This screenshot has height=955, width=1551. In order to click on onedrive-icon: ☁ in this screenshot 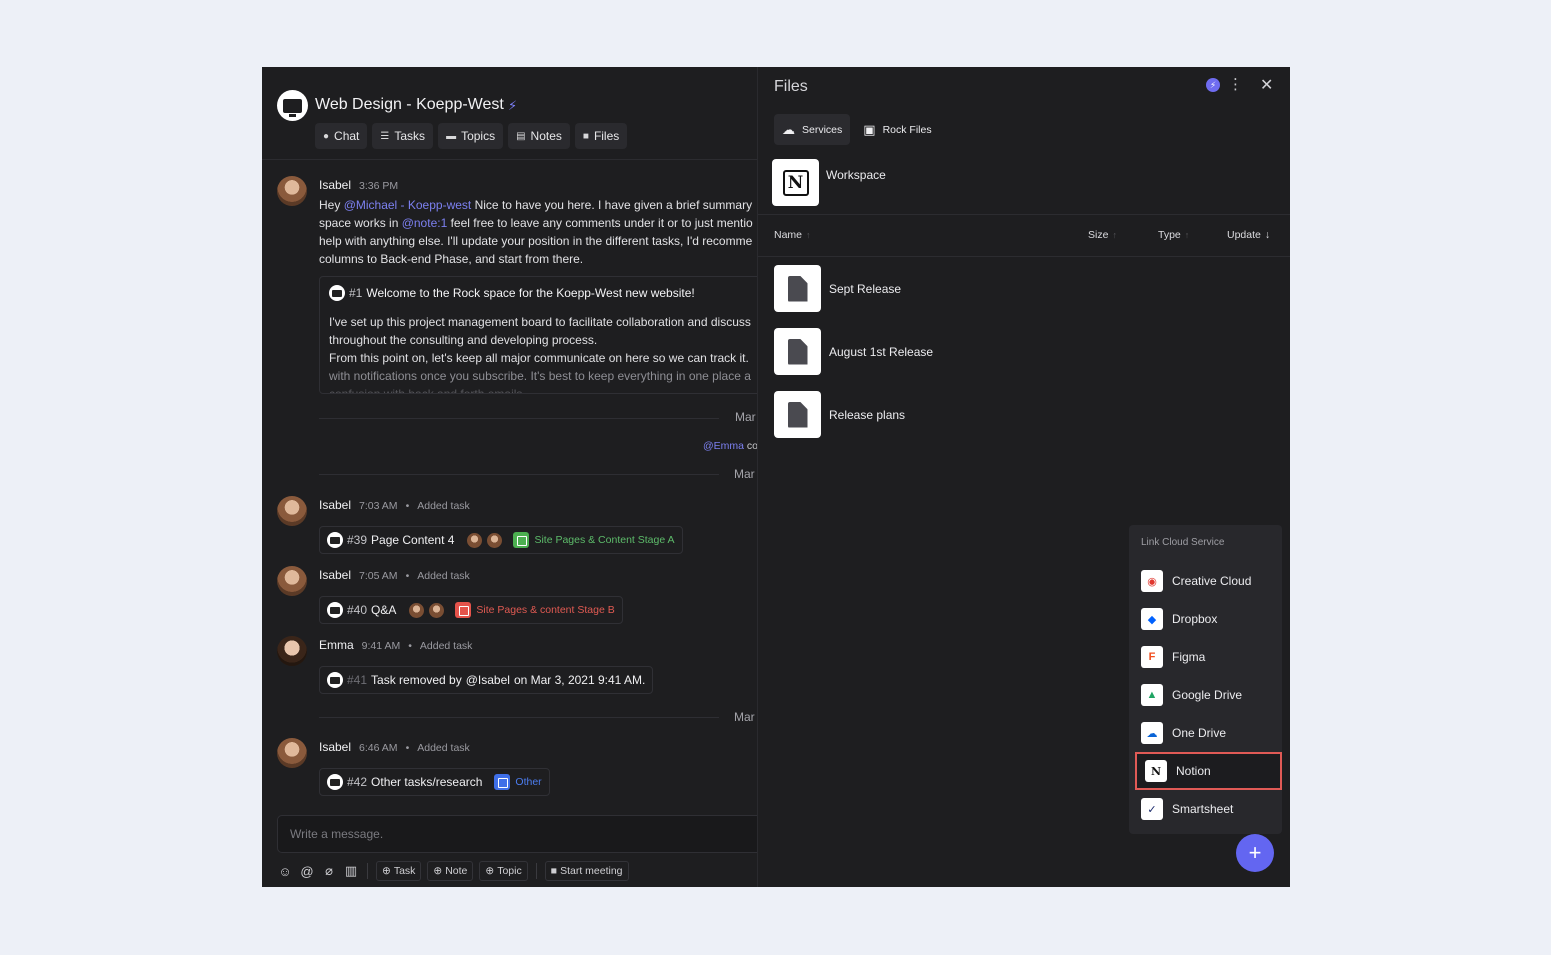, I will do `click(1152, 733)`.